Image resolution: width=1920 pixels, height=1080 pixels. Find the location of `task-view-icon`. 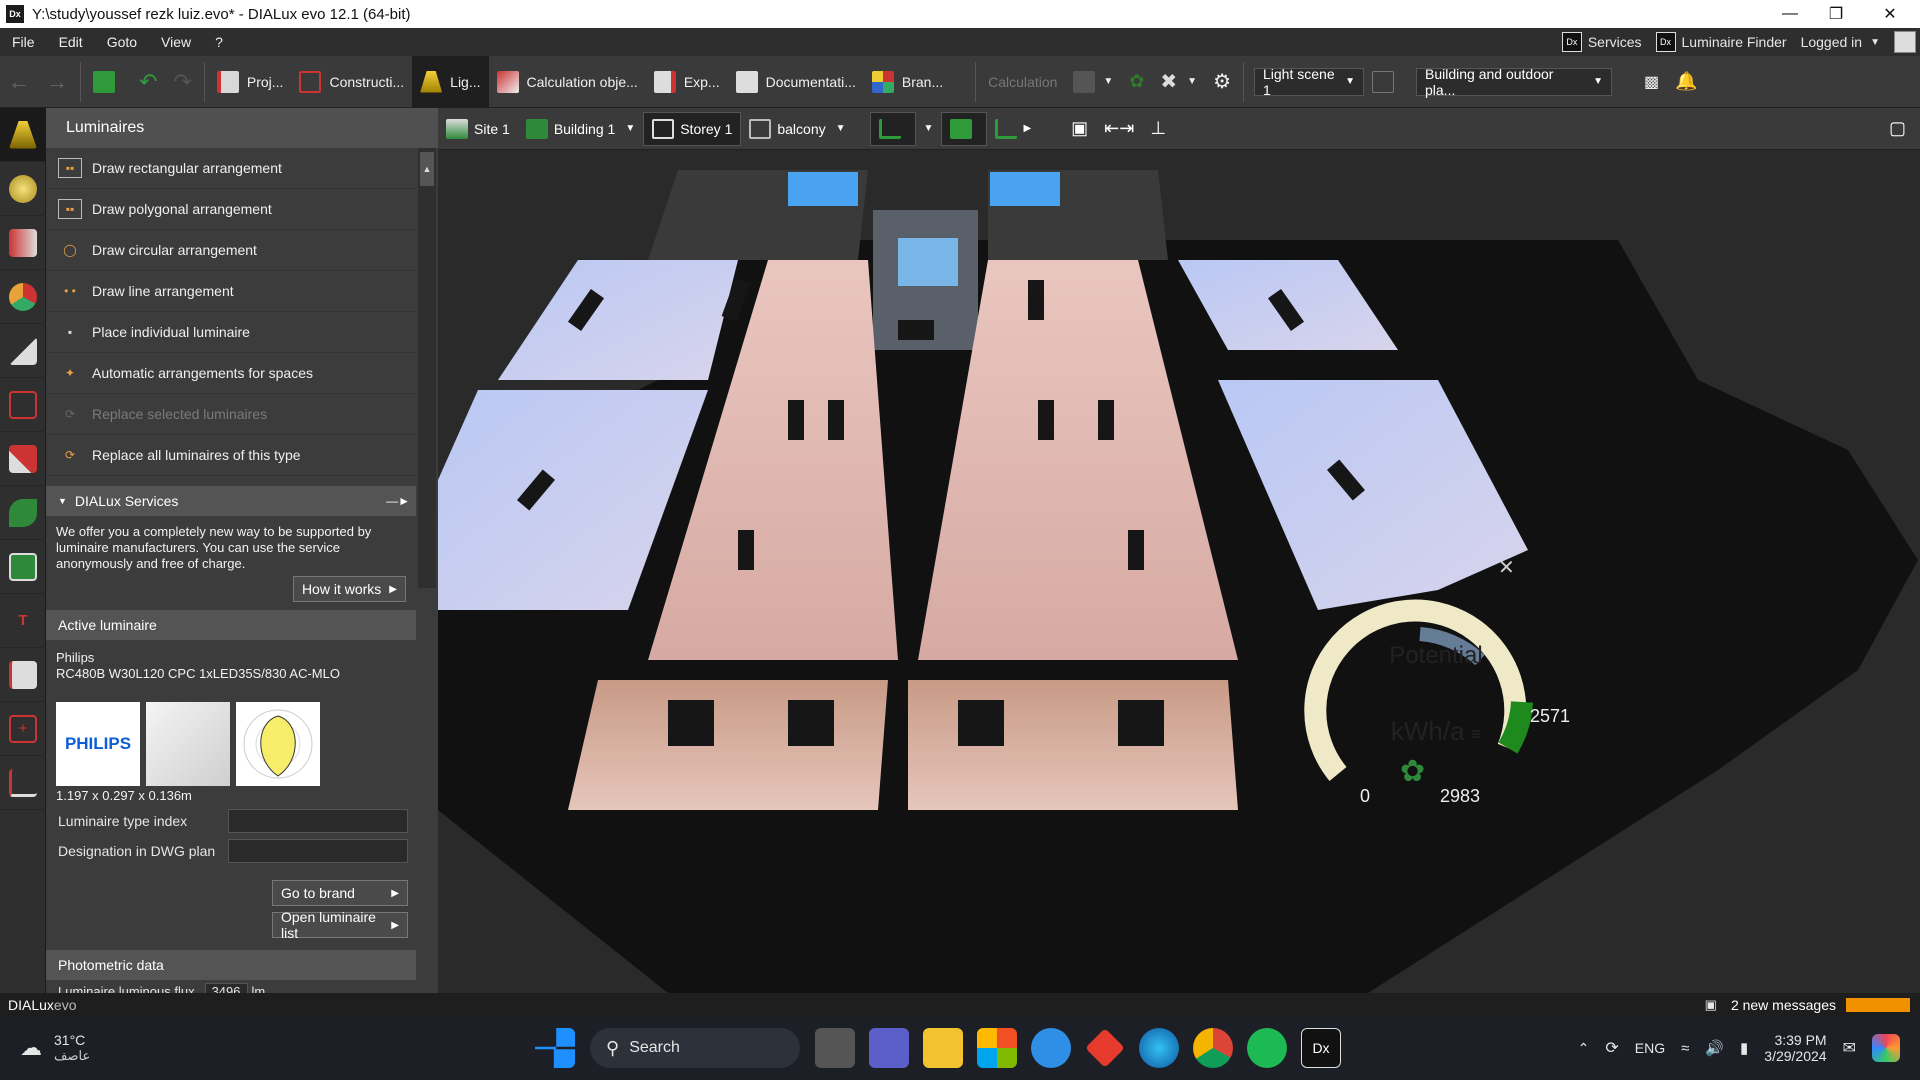

task-view-icon is located at coordinates (835, 1048).